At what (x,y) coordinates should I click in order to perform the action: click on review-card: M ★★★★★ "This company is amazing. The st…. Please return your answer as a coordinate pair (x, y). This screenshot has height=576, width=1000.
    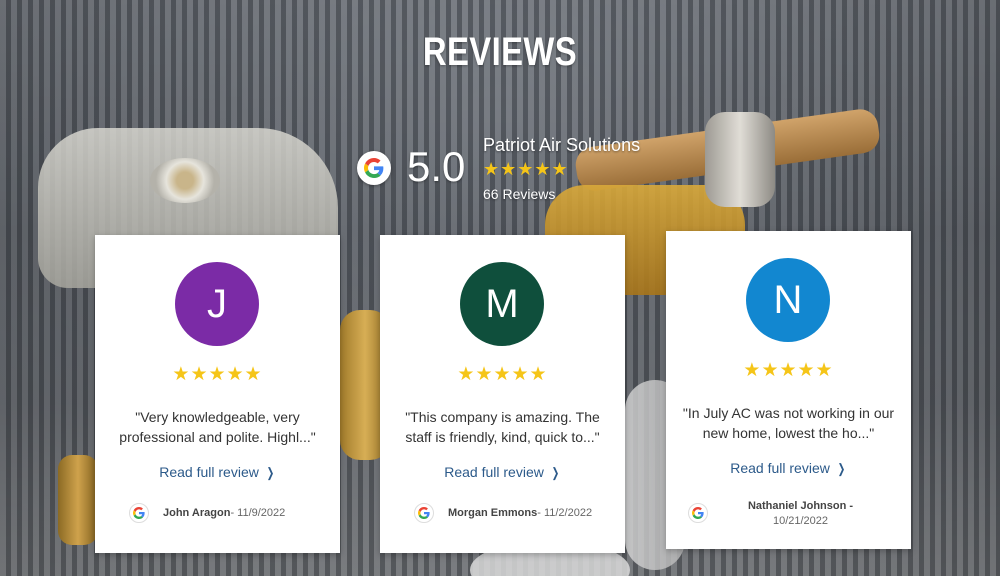
    Looking at the image, I should click on (502, 394).